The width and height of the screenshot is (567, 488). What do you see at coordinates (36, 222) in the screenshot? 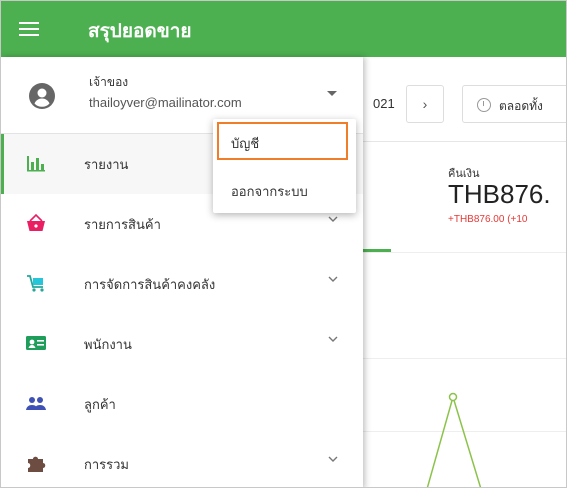
I see `basket-icon` at bounding box center [36, 222].